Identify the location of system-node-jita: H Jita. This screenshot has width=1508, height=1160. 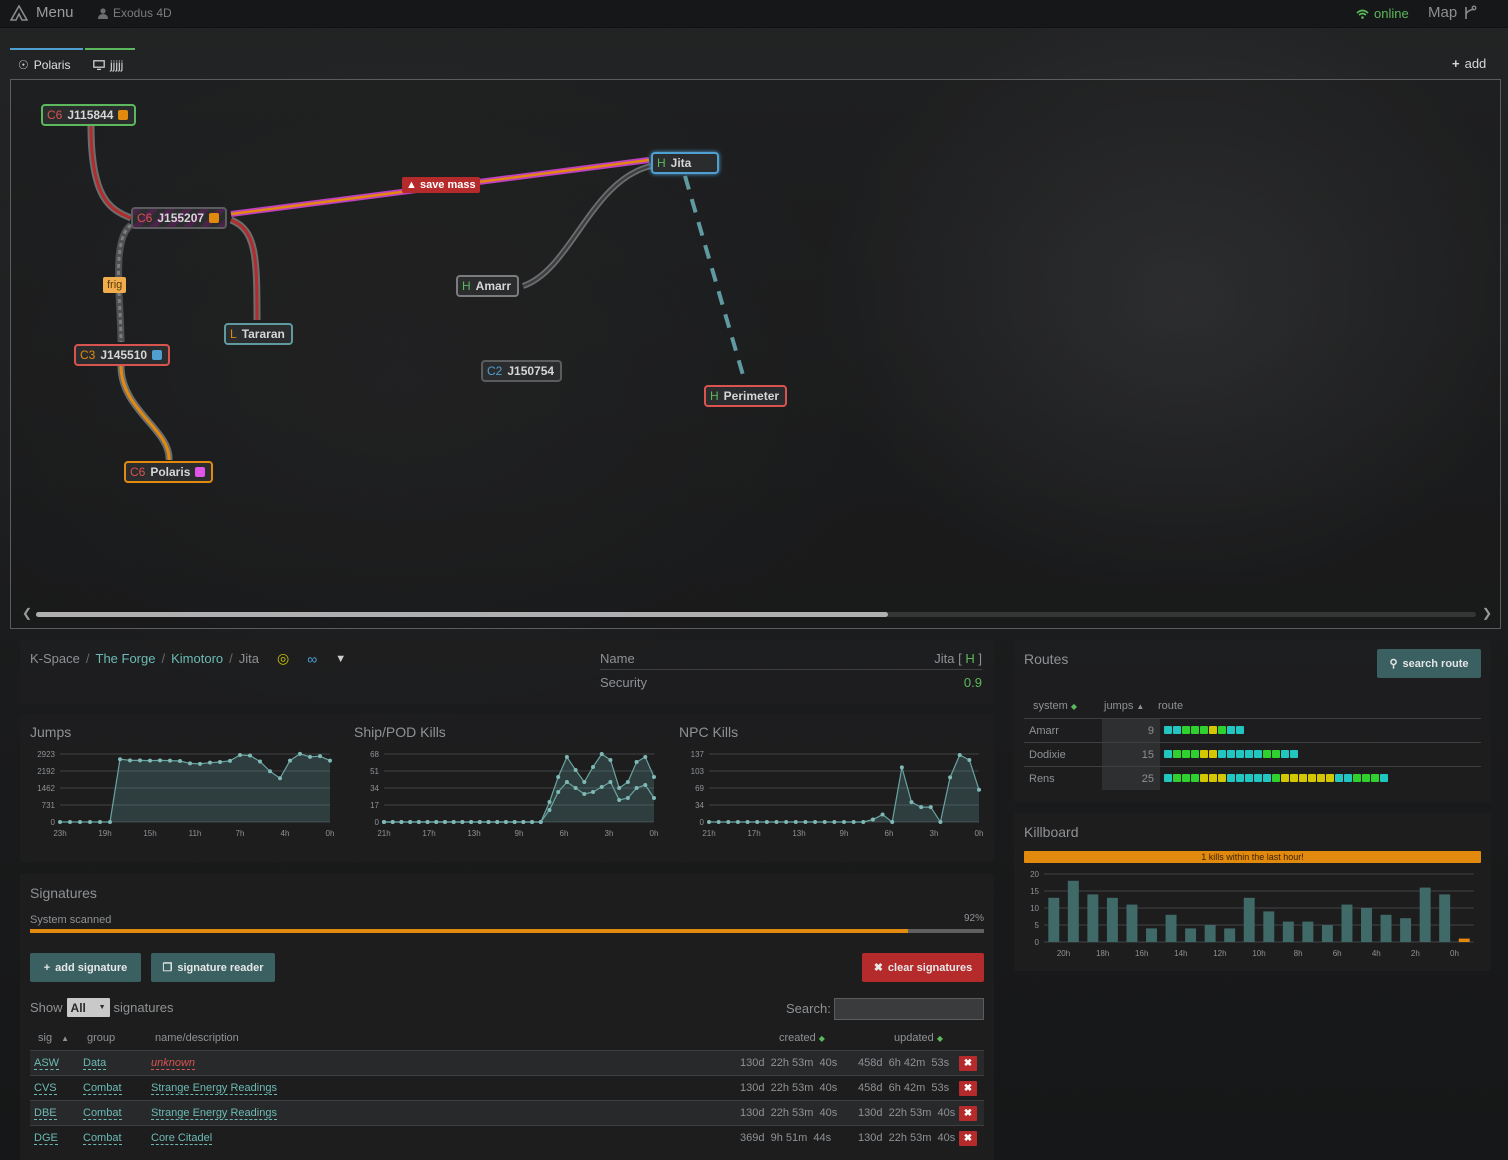
(685, 163).